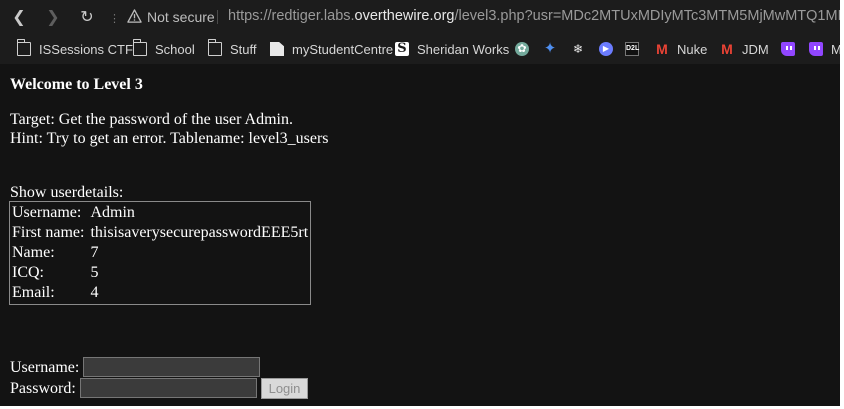 Image resolution: width=844 pixels, height=409 pixels. I want to click on bookmark-label: myStudentCentre, so click(343, 49).